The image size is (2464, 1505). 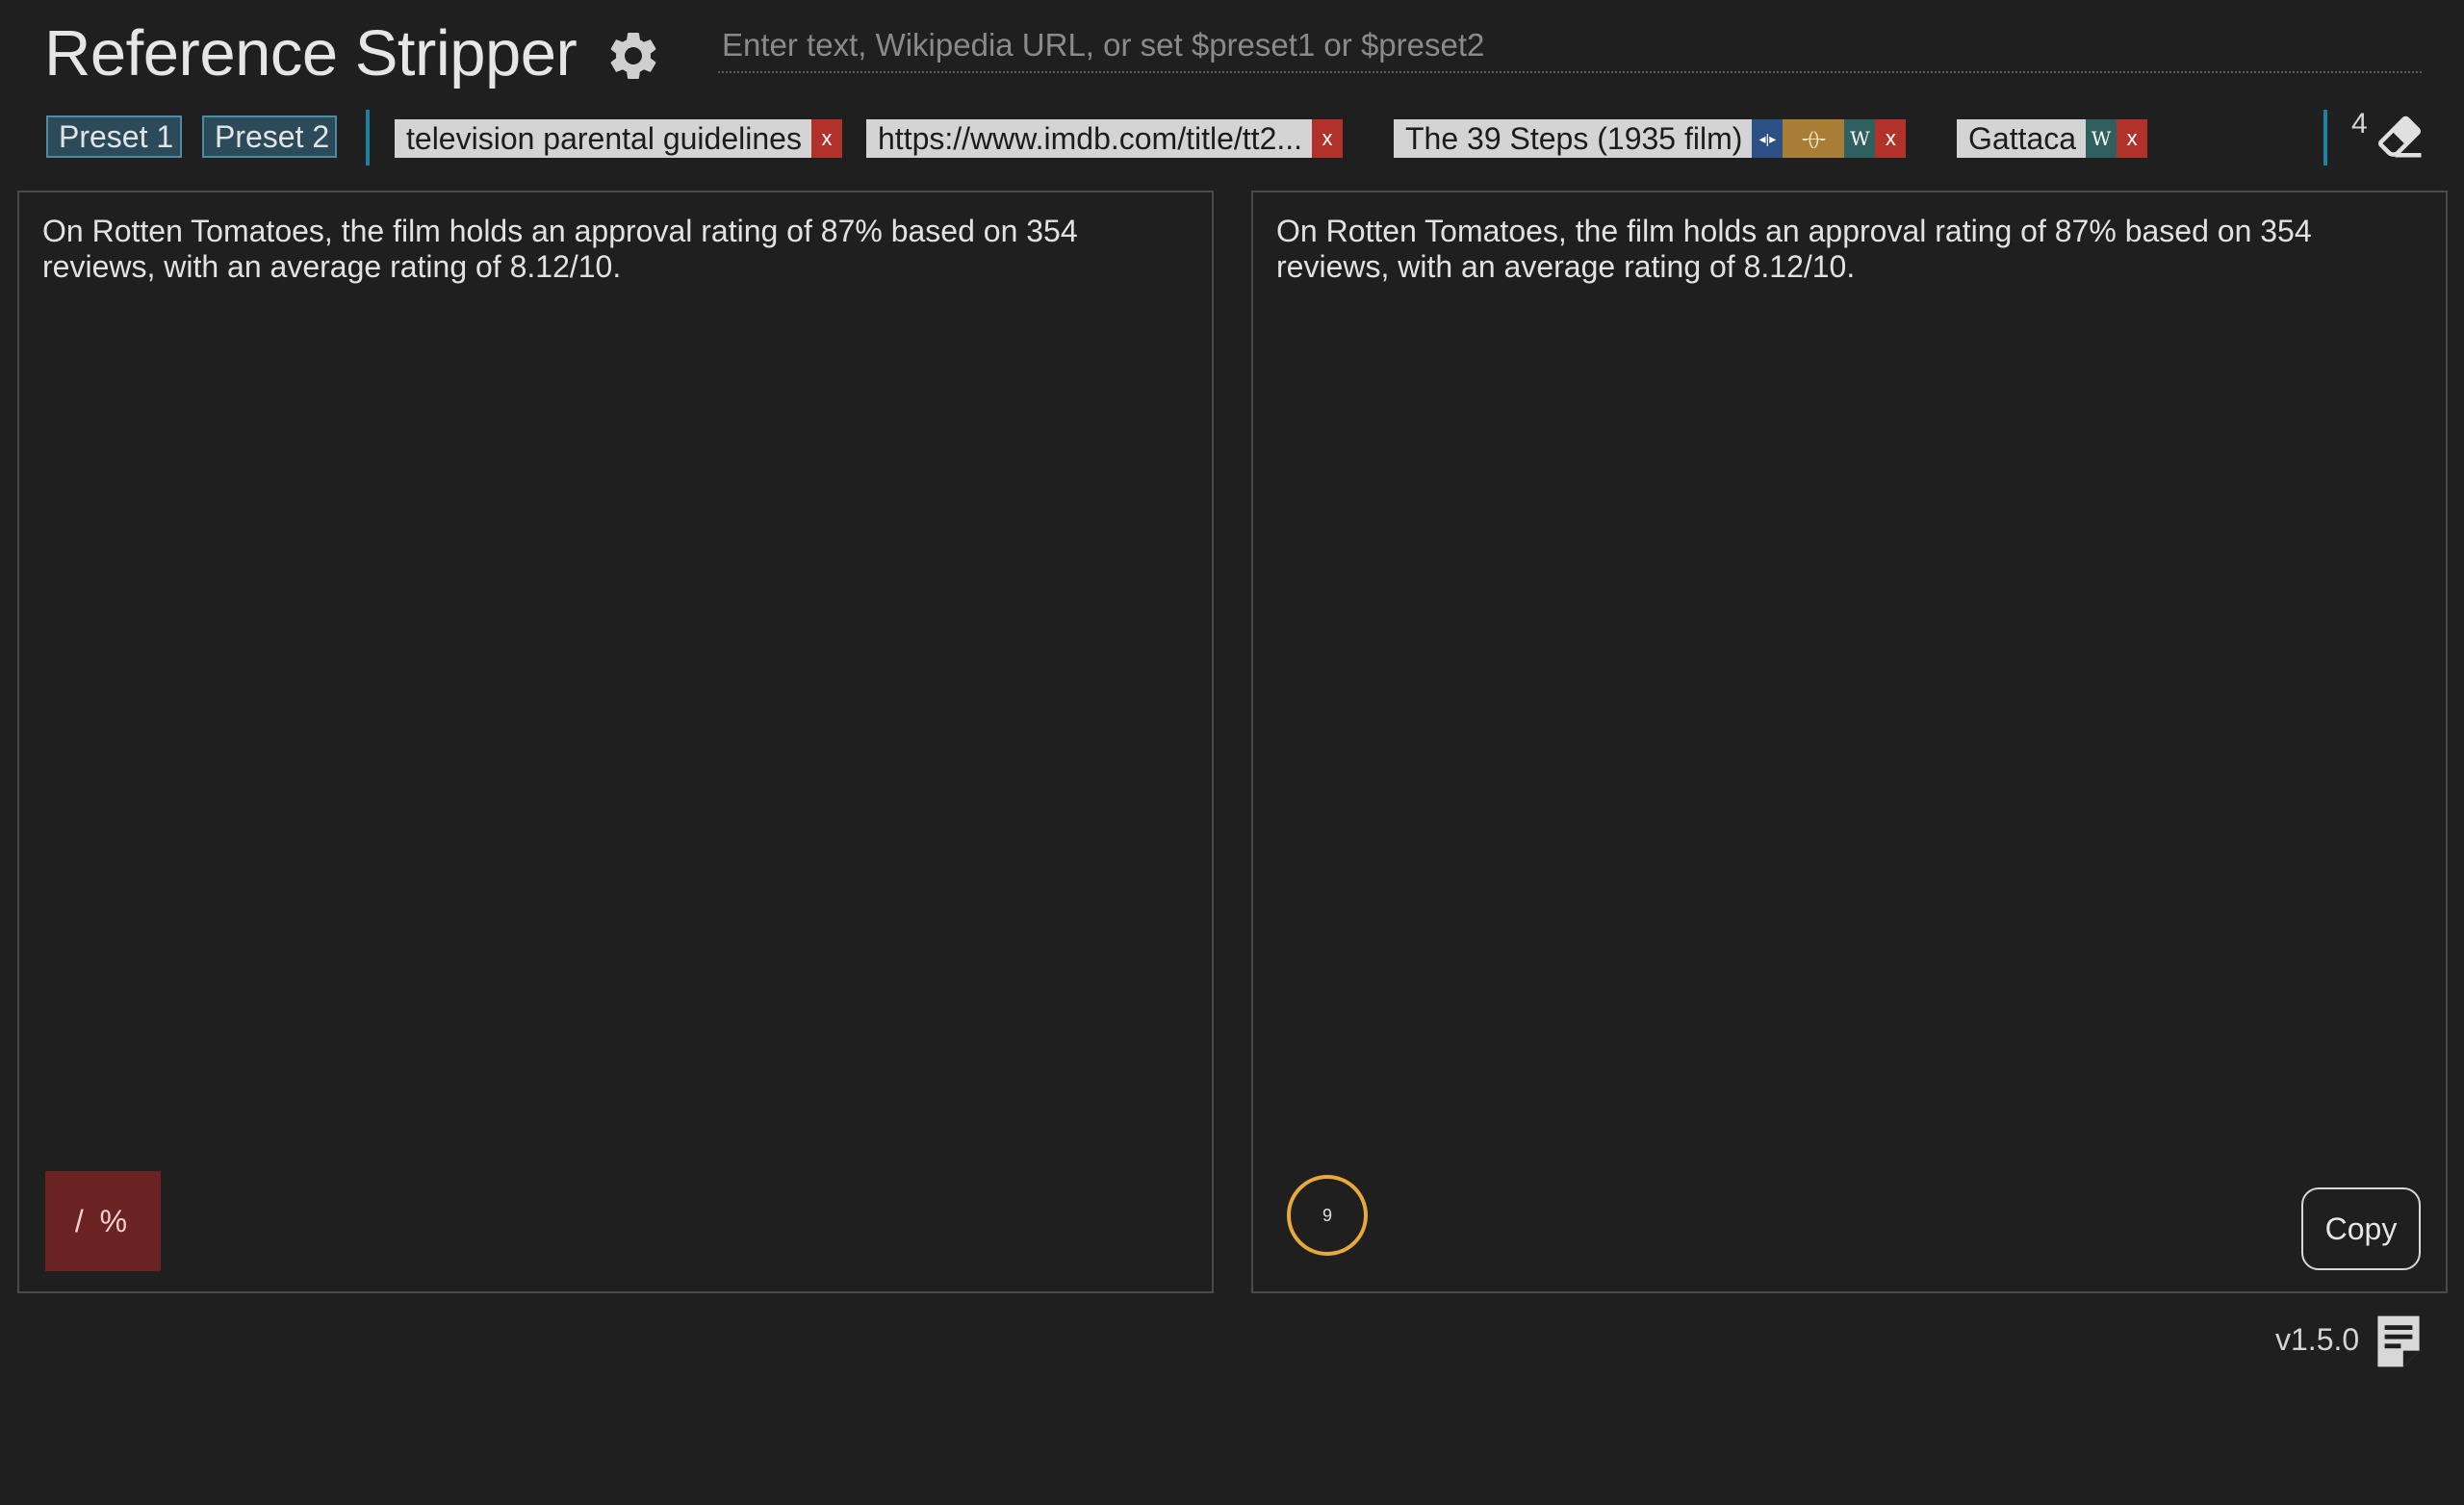 What do you see at coordinates (604, 138) in the screenshot?
I see `chip-label: television parental guidelines` at bounding box center [604, 138].